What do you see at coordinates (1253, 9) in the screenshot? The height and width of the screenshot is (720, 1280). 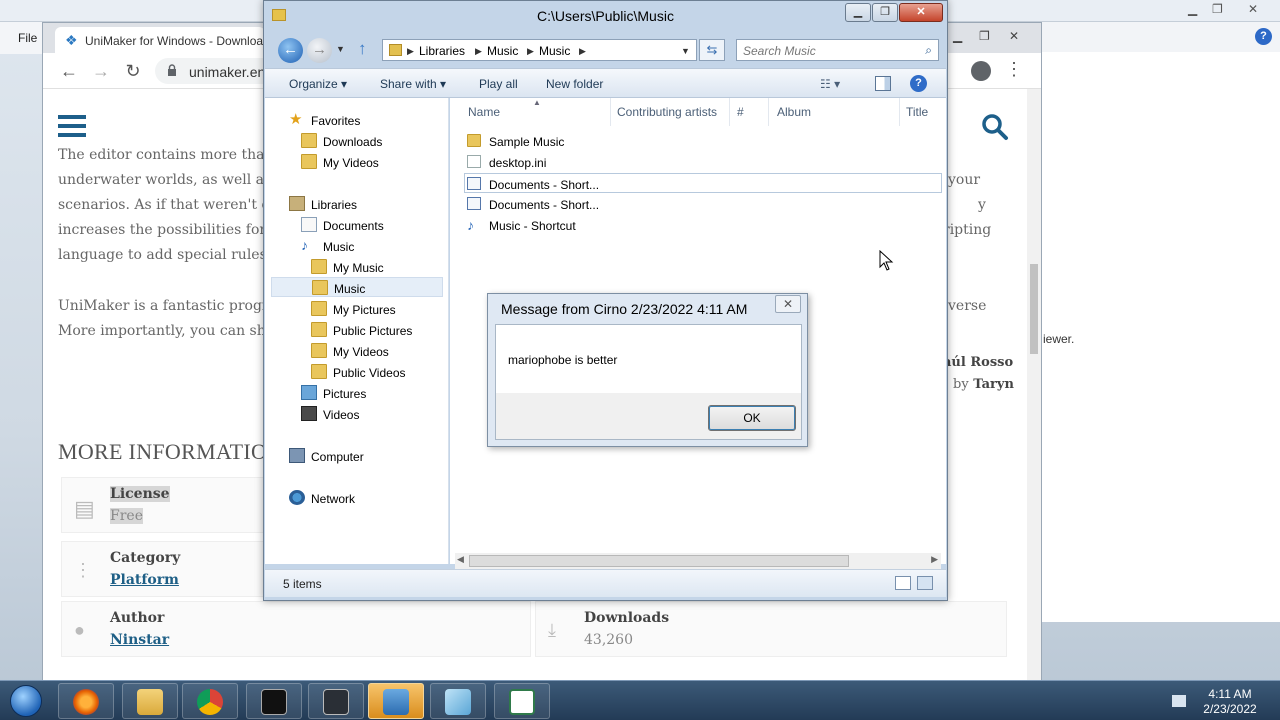 I see `bg-close-icon: ✕` at bounding box center [1253, 9].